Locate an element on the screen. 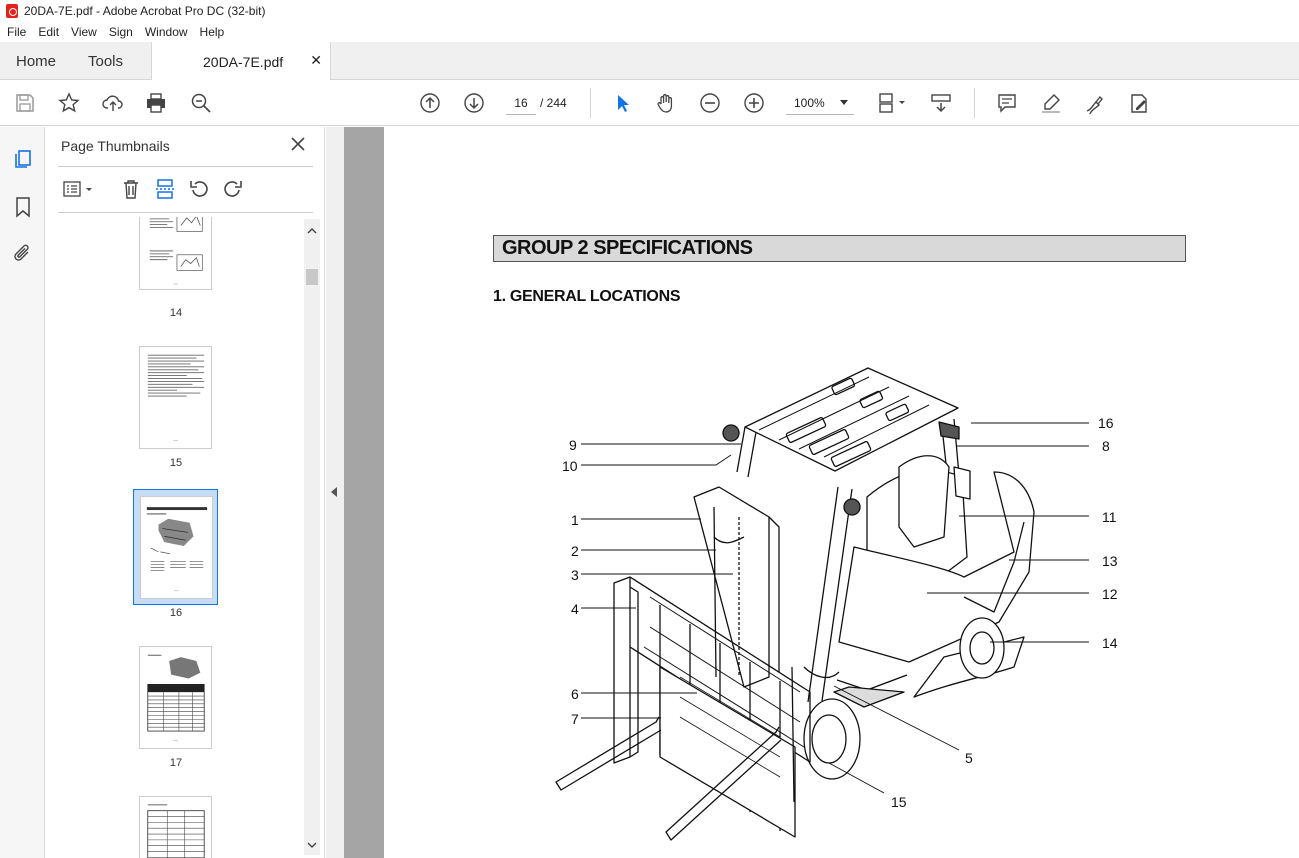 The height and width of the screenshot is (858, 1299). highlight-icon is located at coordinates (1051, 103).